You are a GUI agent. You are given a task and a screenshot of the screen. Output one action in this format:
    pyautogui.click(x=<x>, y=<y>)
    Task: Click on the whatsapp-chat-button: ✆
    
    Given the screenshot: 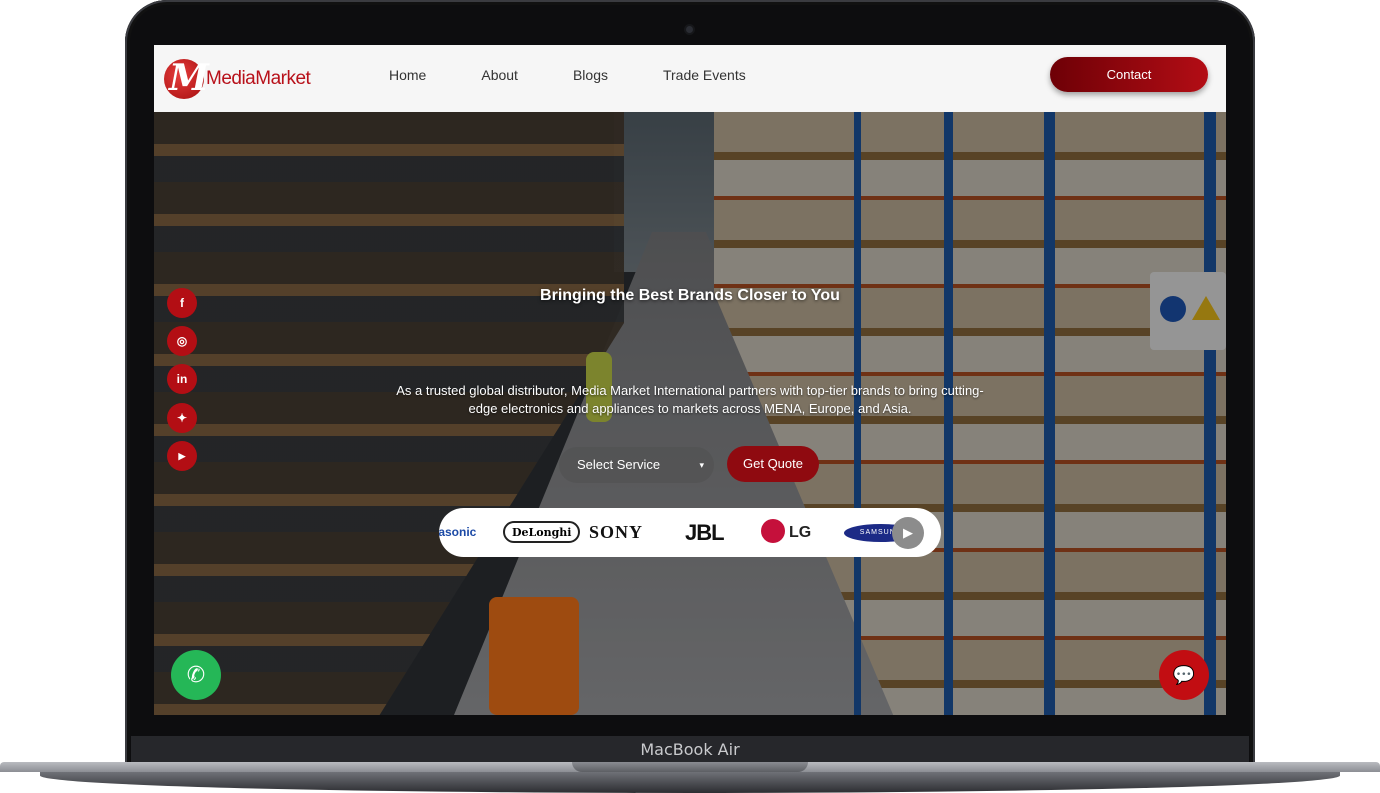 What is the action you would take?
    pyautogui.click(x=196, y=675)
    